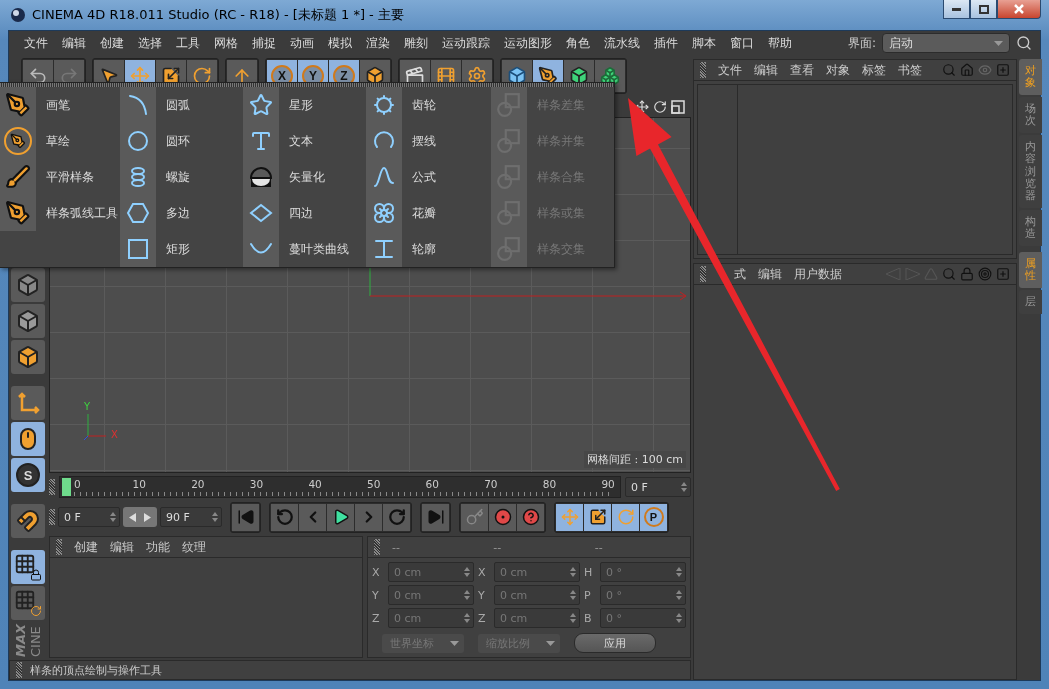 The image size is (1049, 689). I want to click on menu-item: 工具, so click(188, 43).